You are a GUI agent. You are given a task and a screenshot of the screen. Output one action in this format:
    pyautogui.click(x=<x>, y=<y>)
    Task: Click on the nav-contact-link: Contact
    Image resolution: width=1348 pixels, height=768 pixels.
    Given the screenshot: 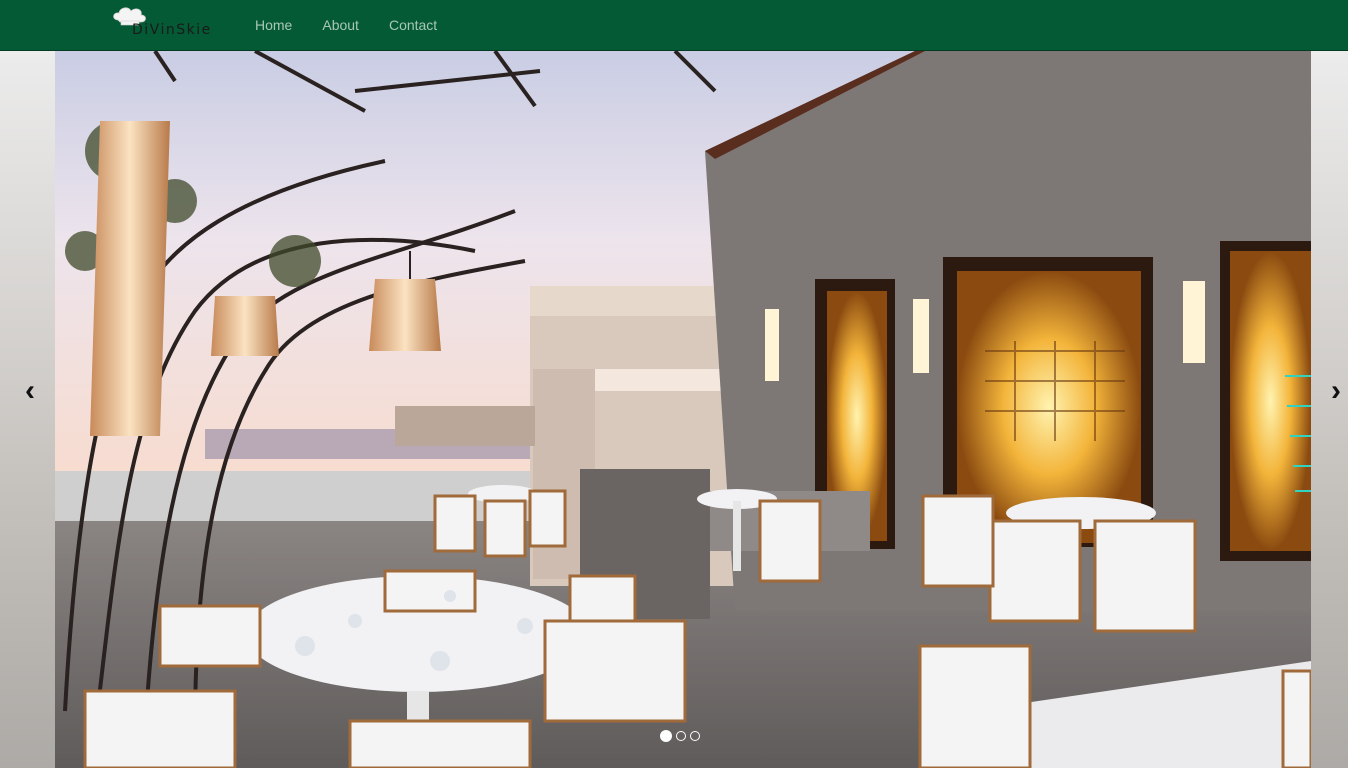 What is the action you would take?
    pyautogui.click(x=413, y=25)
    